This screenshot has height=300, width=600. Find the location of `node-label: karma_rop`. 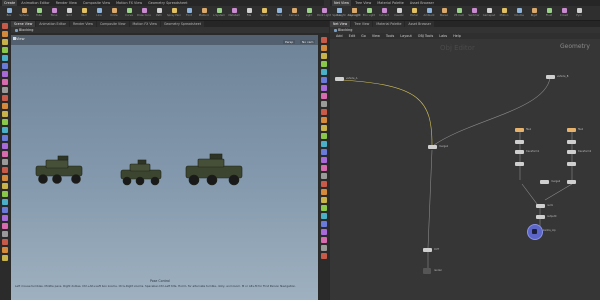

node-label: karma_rop is located at coordinates (549, 230).